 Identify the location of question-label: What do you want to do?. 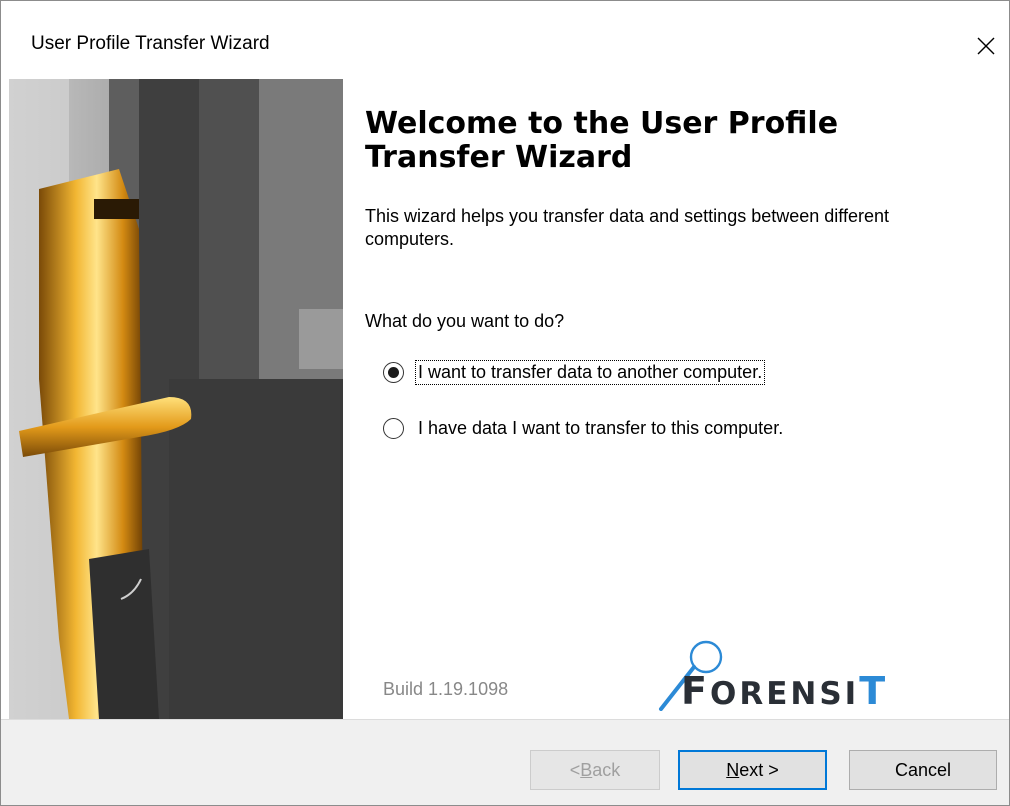
(465, 321).